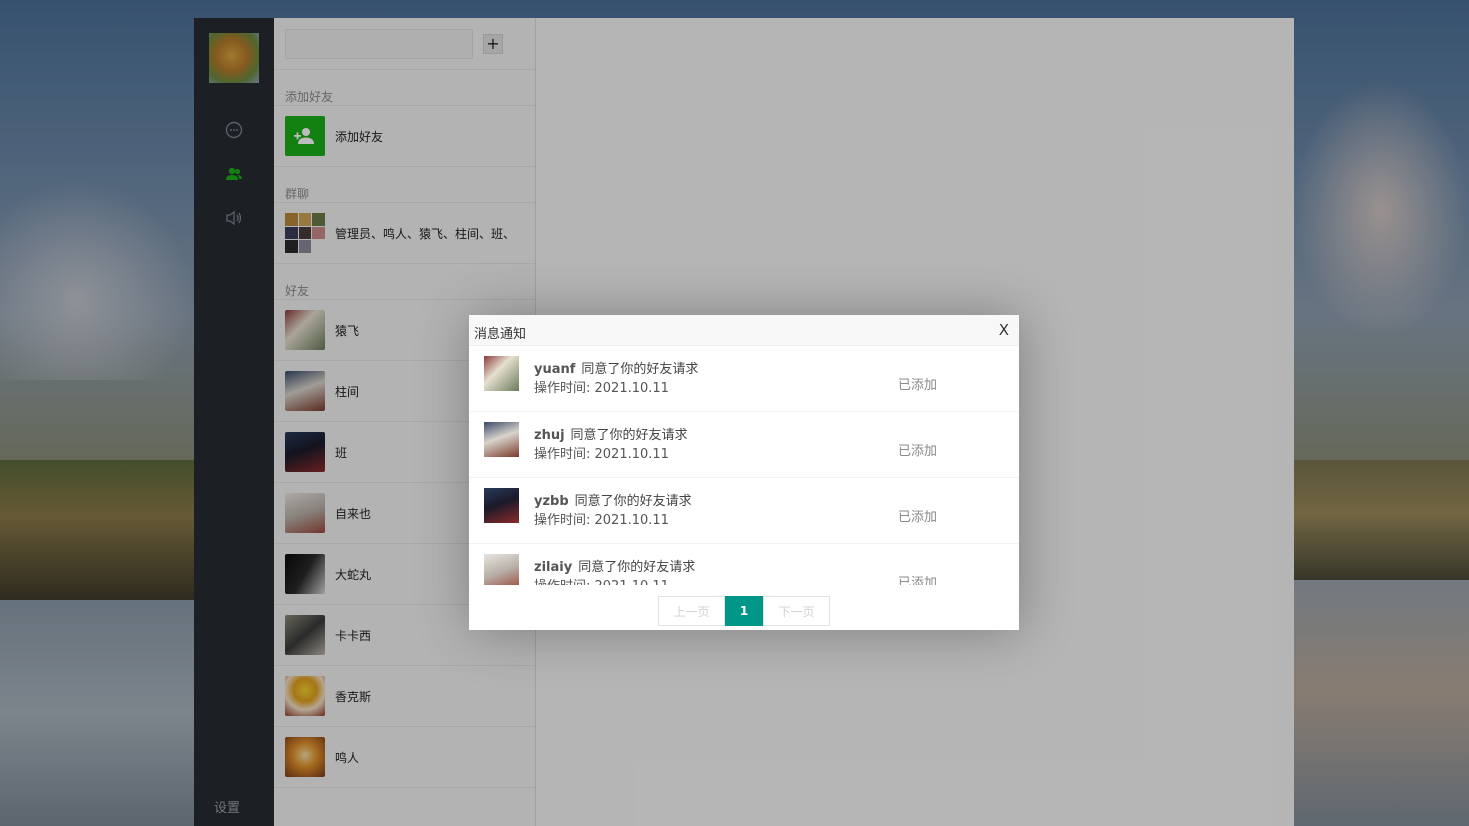 Image resolution: width=1469 pixels, height=826 pixels. What do you see at coordinates (744, 379) in the screenshot?
I see `notification-item: yuanf 同意了你的好友请求 操作时间: 2021.10.11 已添加` at bounding box center [744, 379].